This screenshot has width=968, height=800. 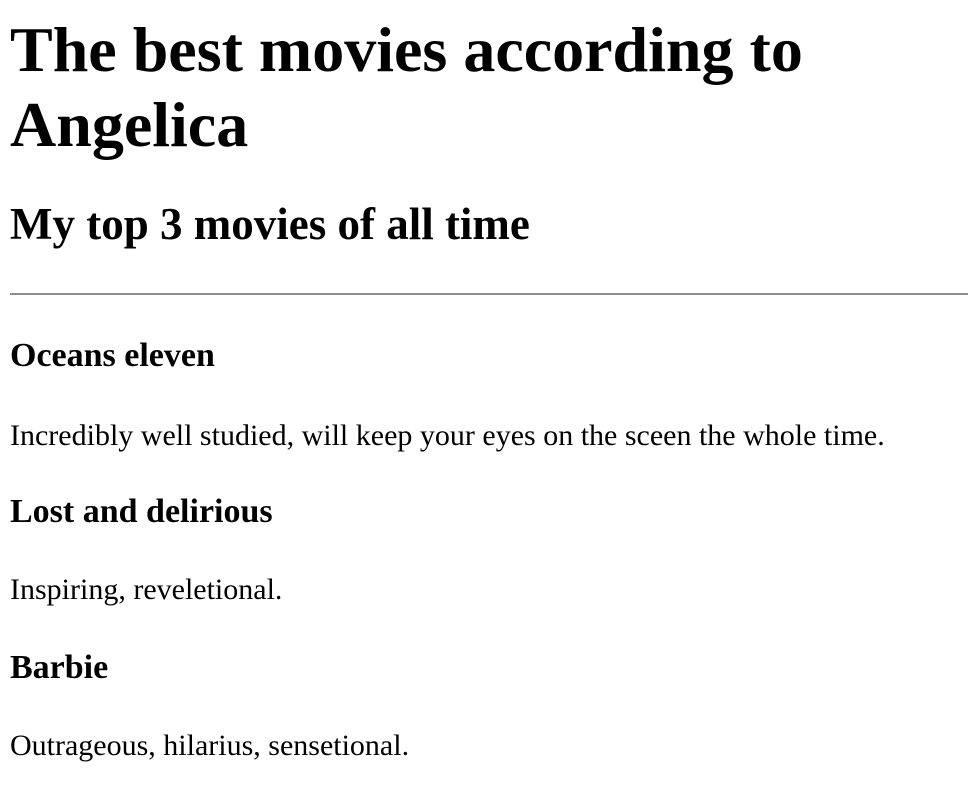 What do you see at coordinates (489, 294) in the screenshot?
I see `divider` at bounding box center [489, 294].